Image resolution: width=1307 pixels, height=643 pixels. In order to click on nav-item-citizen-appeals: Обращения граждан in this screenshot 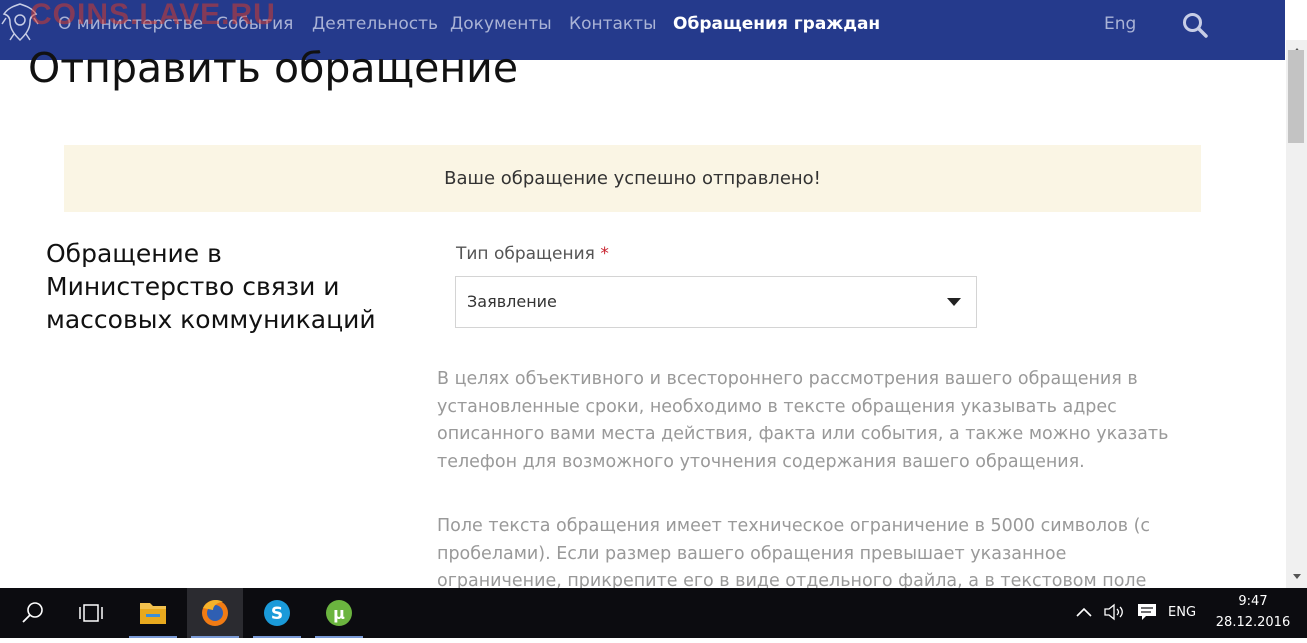, I will do `click(776, 24)`.